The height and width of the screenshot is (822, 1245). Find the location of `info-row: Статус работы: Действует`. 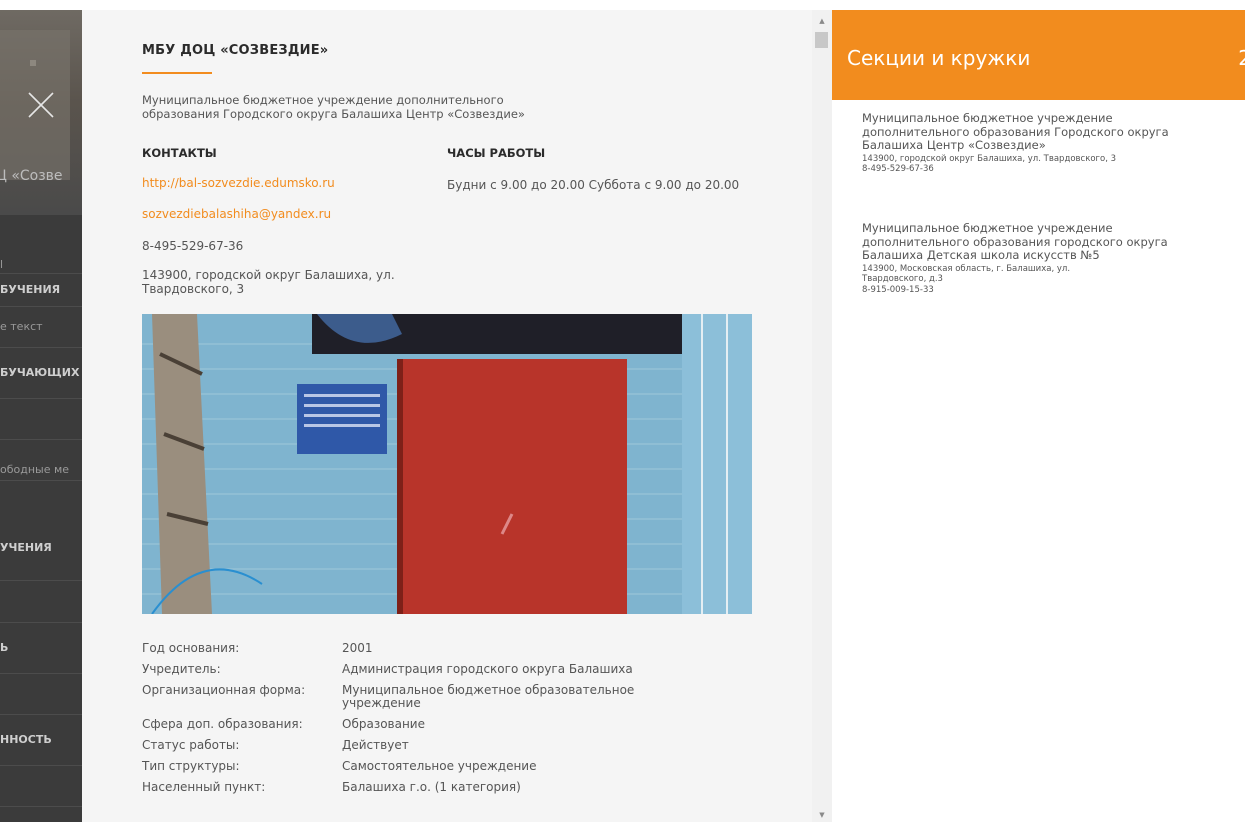

info-row: Статус работы: Действует is located at coordinates (452, 745).